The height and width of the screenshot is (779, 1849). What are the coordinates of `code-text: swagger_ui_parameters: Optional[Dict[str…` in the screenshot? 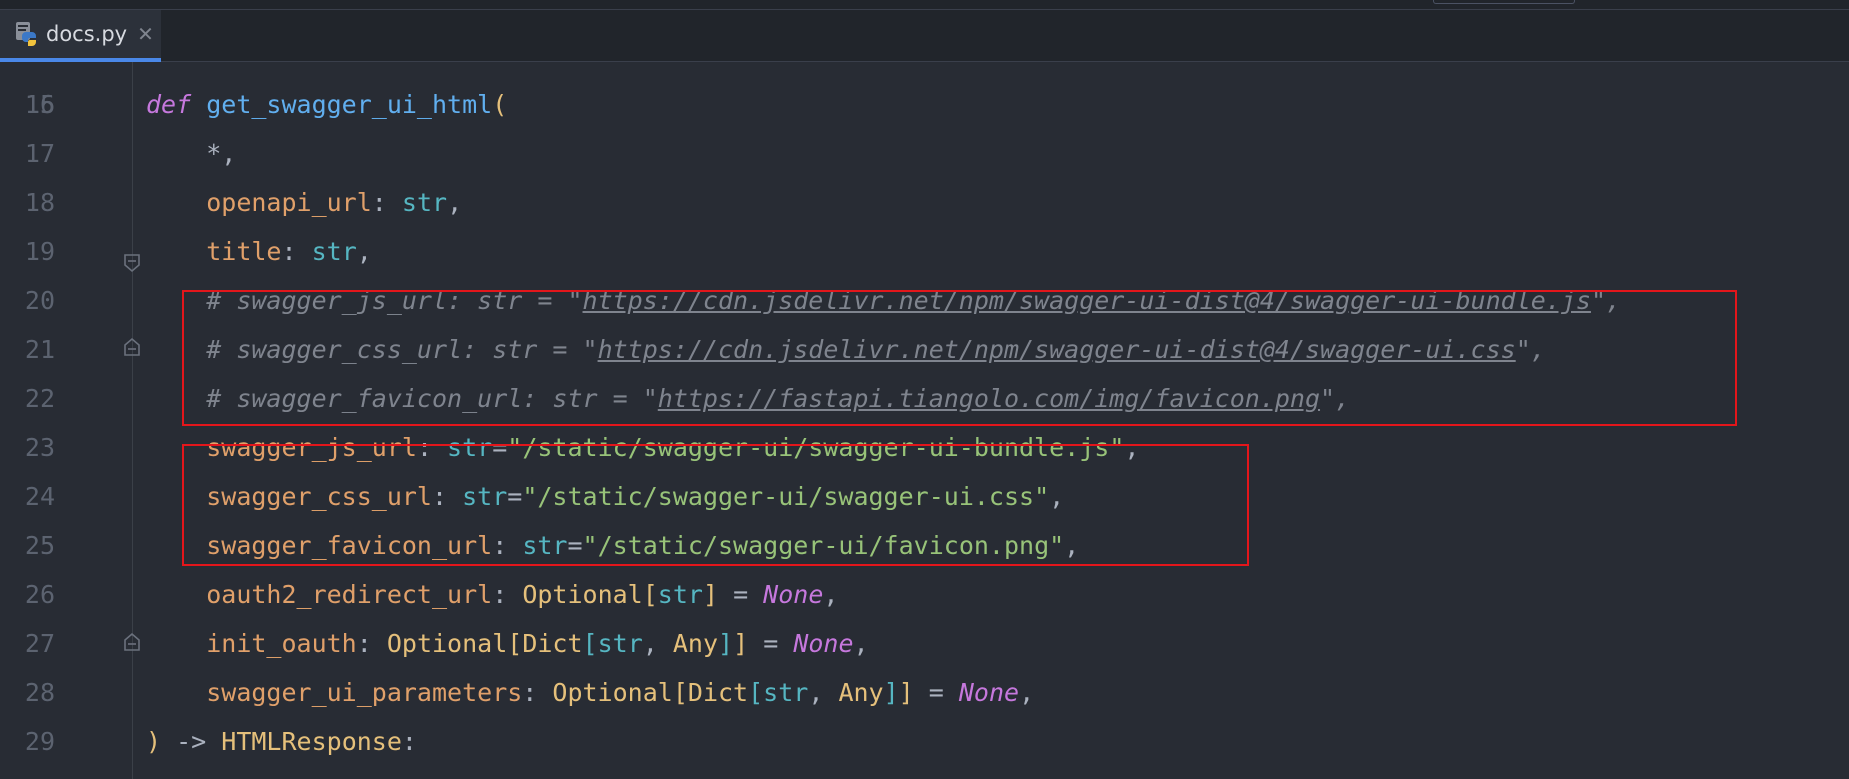 It's located at (590, 692).